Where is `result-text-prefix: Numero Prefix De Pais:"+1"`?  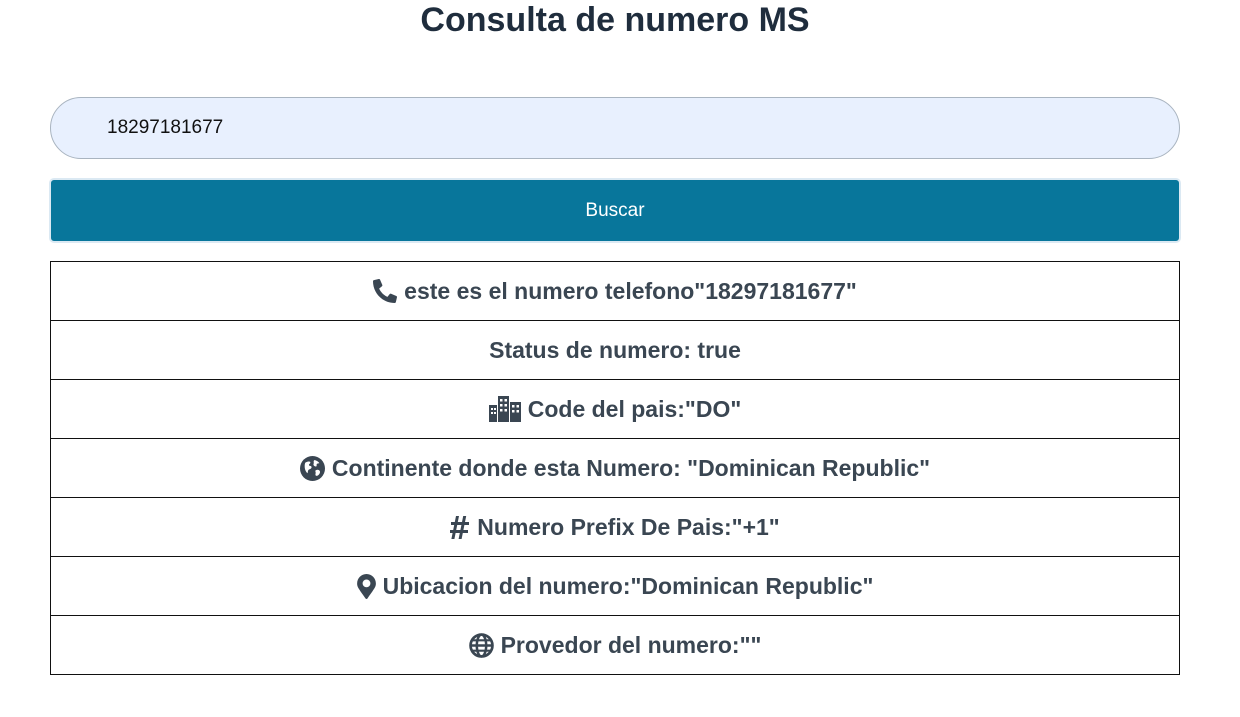 result-text-prefix: Numero Prefix De Pais:"+1" is located at coordinates (628, 526).